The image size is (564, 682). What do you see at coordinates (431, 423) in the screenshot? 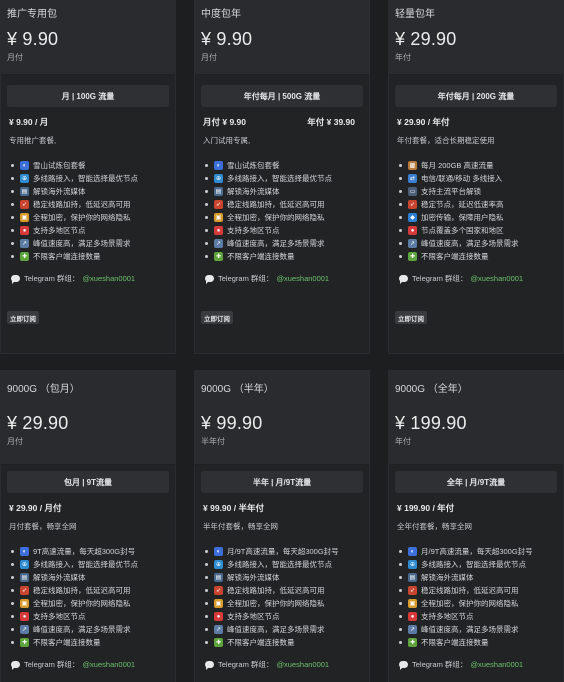
I see `plan-price: ¥ 199.90` at bounding box center [431, 423].